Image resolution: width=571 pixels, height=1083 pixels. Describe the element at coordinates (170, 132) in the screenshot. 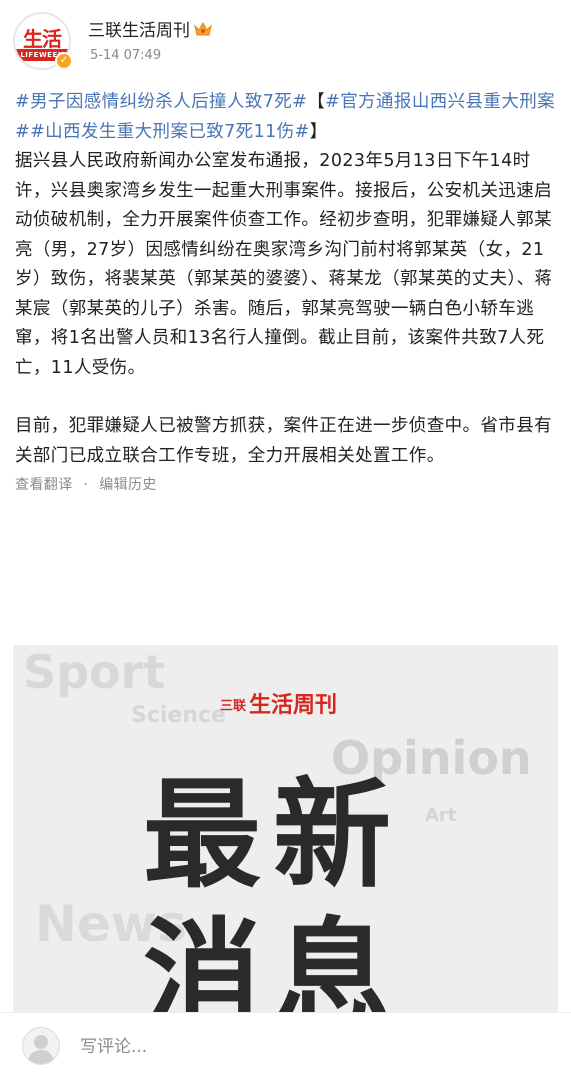

I see `hashtag-link: #山西发生重大刑案已致7死11伤#` at that location.